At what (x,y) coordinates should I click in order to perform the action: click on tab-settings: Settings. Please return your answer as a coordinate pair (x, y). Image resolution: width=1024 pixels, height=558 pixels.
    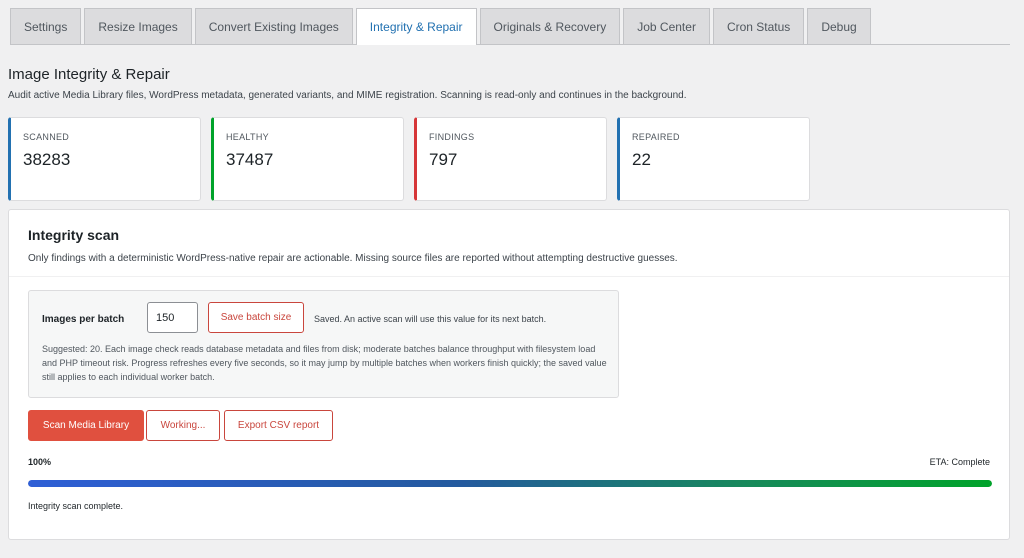
    Looking at the image, I should click on (46, 26).